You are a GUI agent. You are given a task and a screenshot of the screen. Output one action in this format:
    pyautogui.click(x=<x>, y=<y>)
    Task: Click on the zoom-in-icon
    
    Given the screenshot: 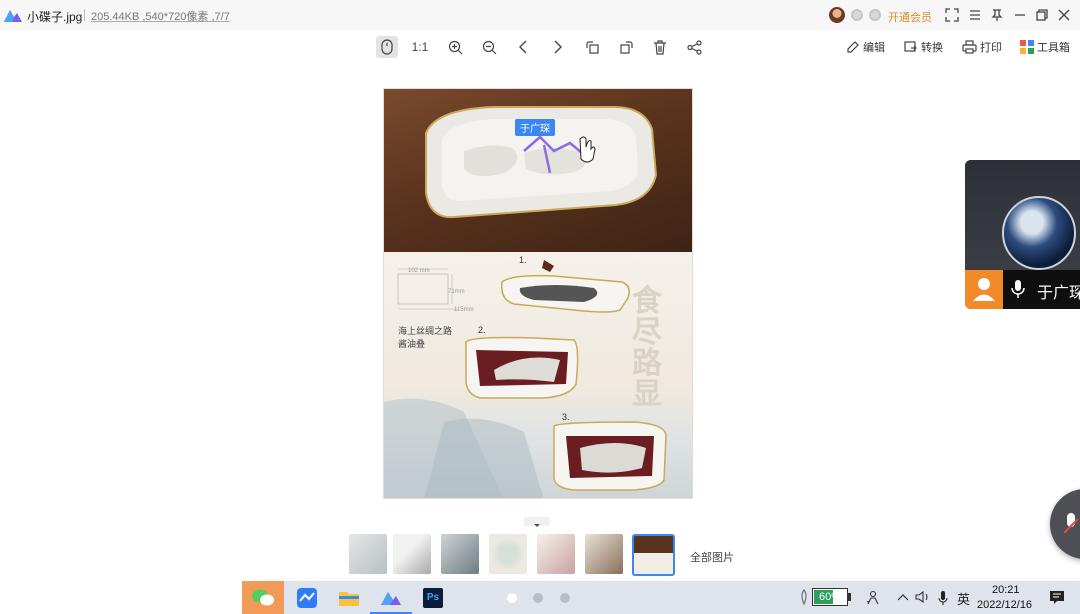 What is the action you would take?
    pyautogui.click(x=455, y=47)
    